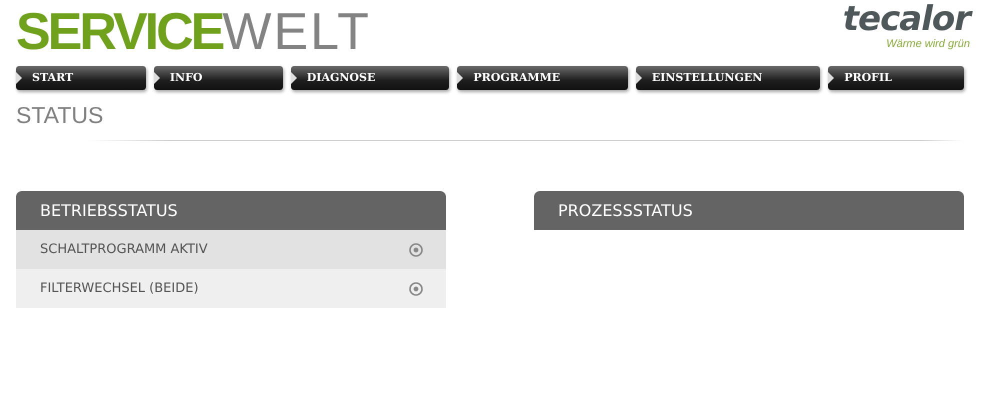  What do you see at coordinates (928, 44) in the screenshot?
I see `logo-tagline: Wärme wird grün` at bounding box center [928, 44].